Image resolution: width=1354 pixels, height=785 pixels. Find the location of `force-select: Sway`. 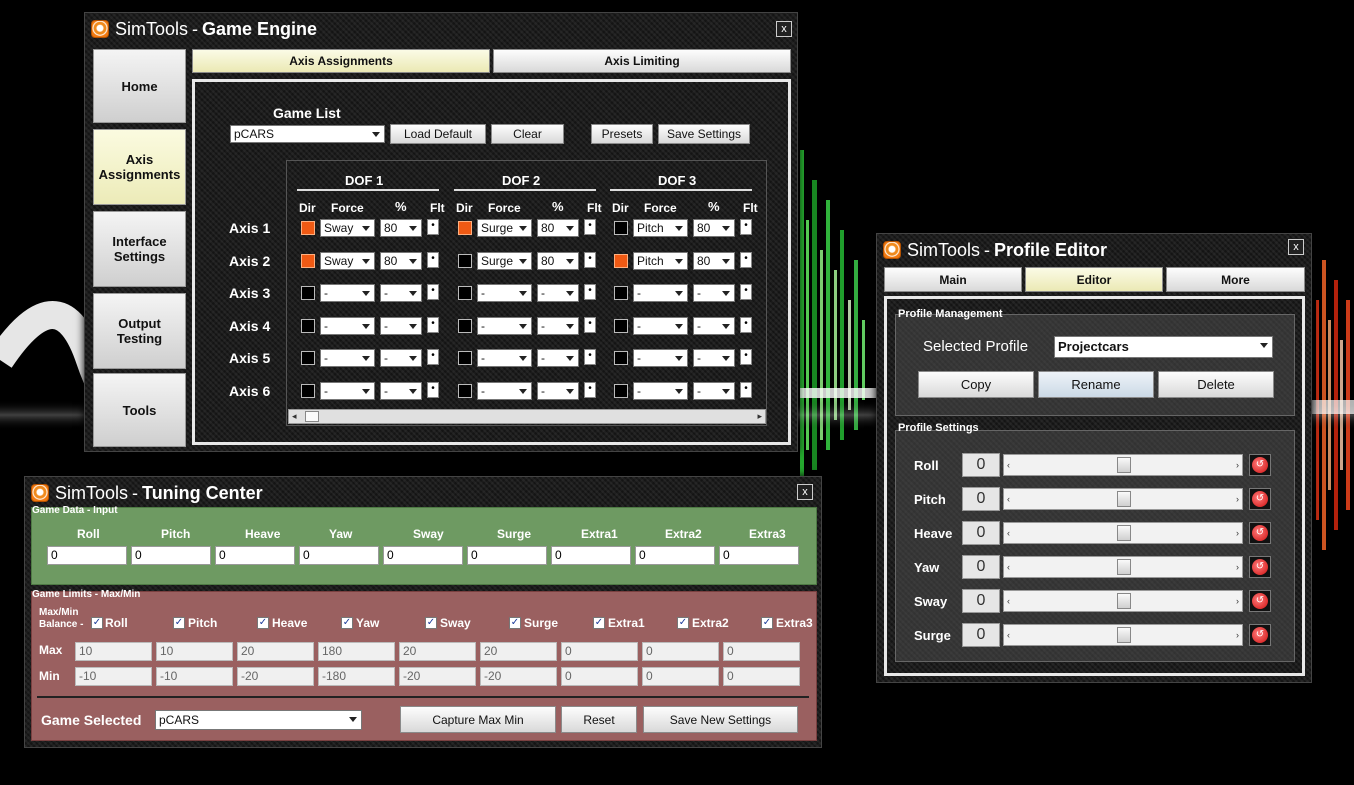

force-select: Sway is located at coordinates (347, 228).